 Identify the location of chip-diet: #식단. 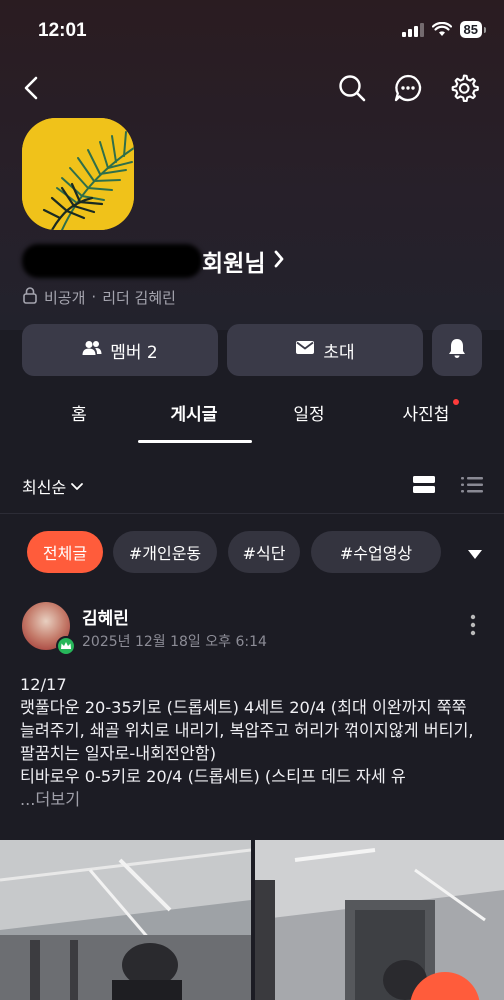
(264, 552).